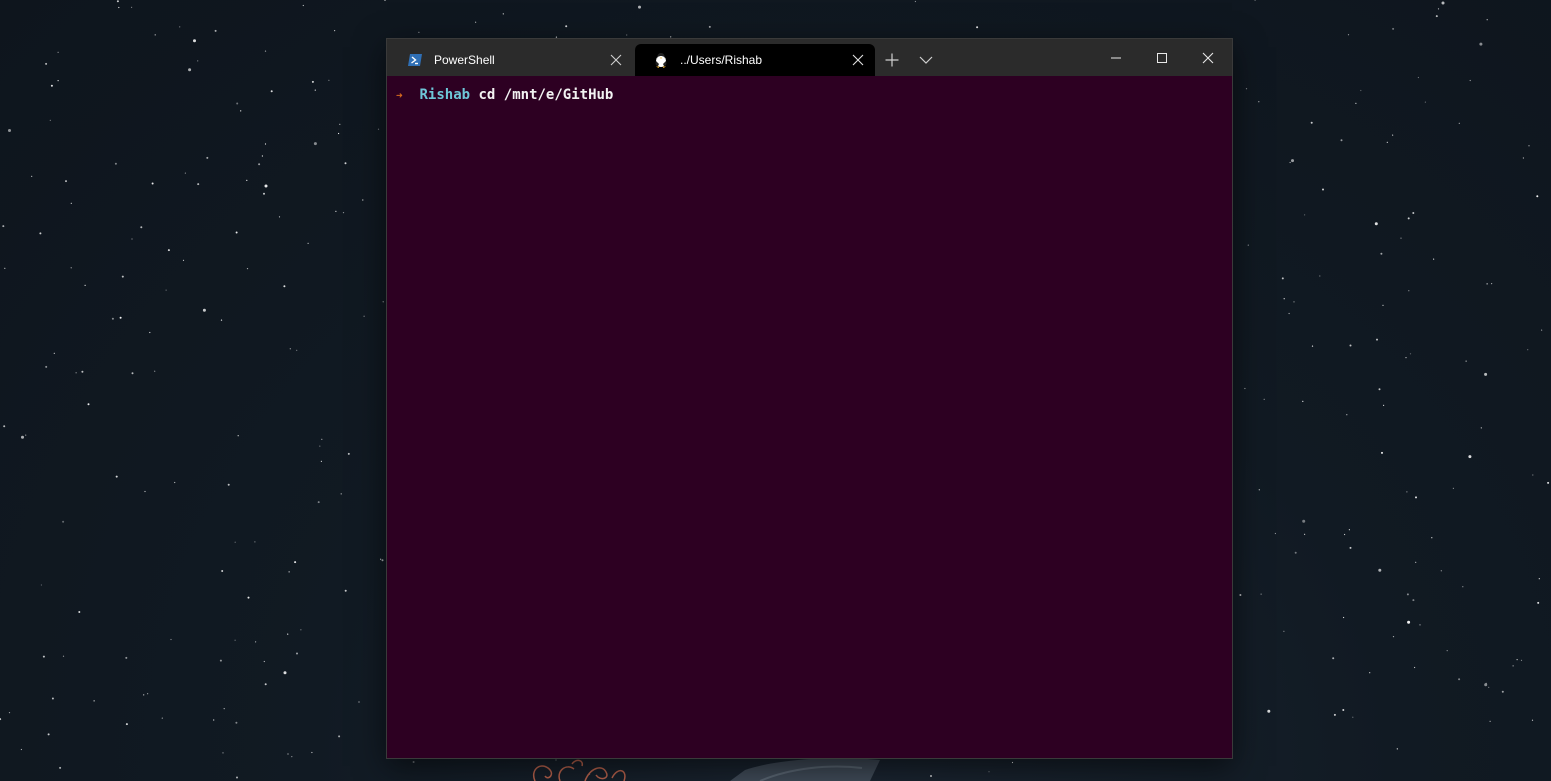 The height and width of the screenshot is (781, 1551). I want to click on maximize-button, so click(1162, 57).